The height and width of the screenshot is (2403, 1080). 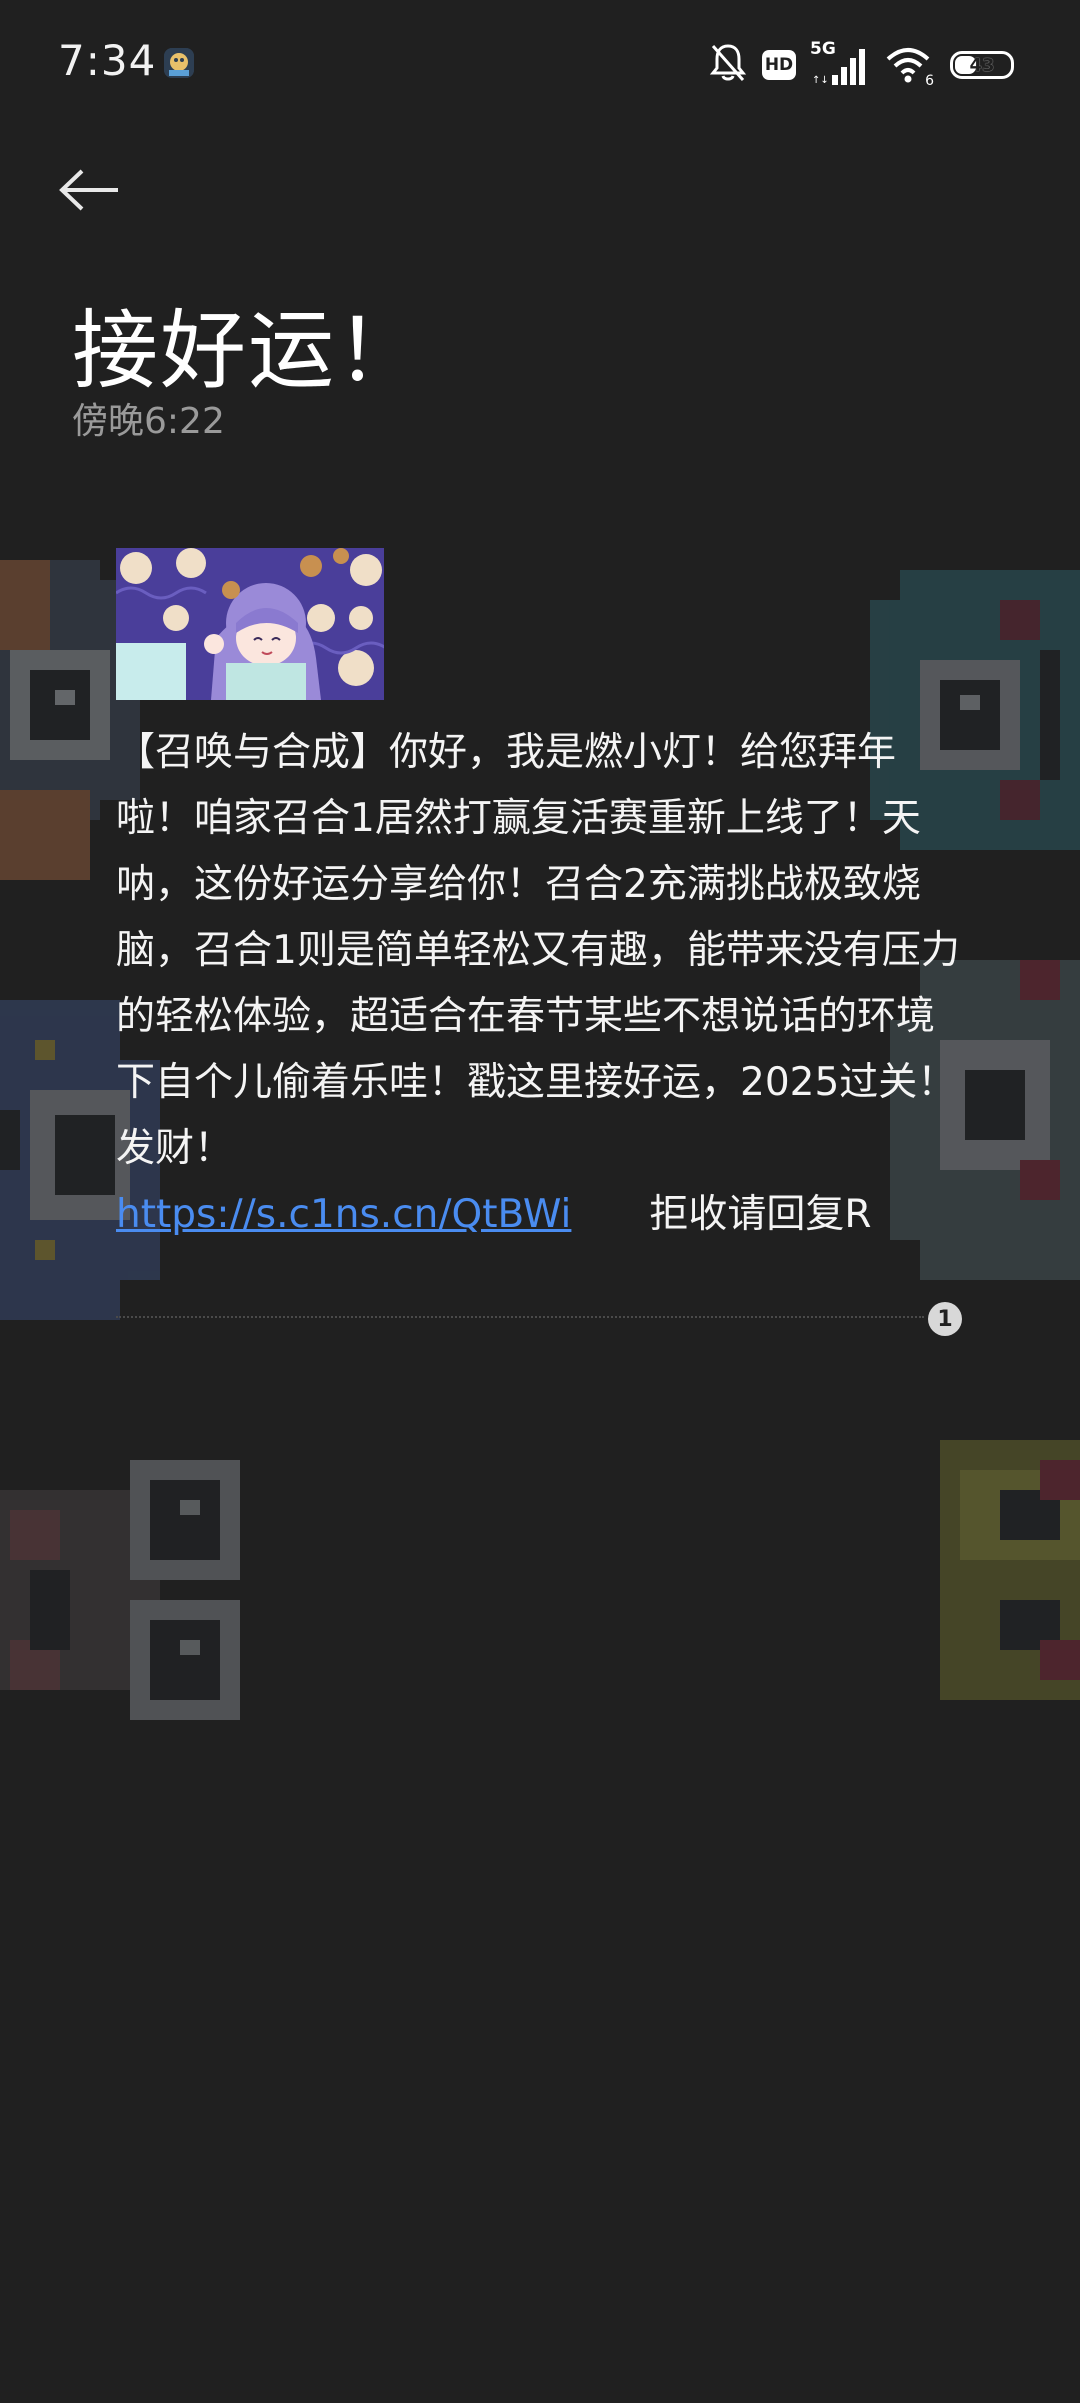 I want to click on status-bar: 7:34 HD 5G ↑↓ 6 43, so click(x=540, y=65).